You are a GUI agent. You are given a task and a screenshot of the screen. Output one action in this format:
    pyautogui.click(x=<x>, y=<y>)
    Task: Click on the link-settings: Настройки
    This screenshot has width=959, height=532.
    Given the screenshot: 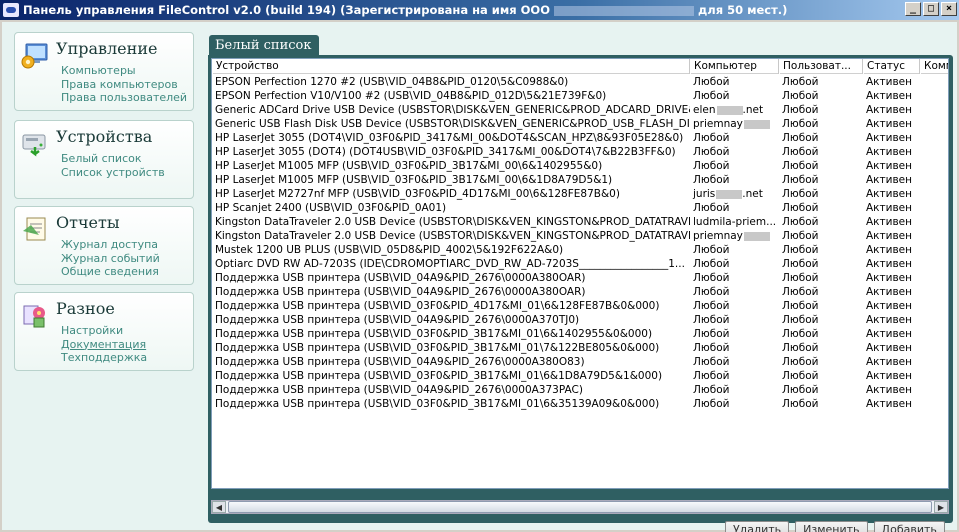 What is the action you would take?
    pyautogui.click(x=104, y=331)
    